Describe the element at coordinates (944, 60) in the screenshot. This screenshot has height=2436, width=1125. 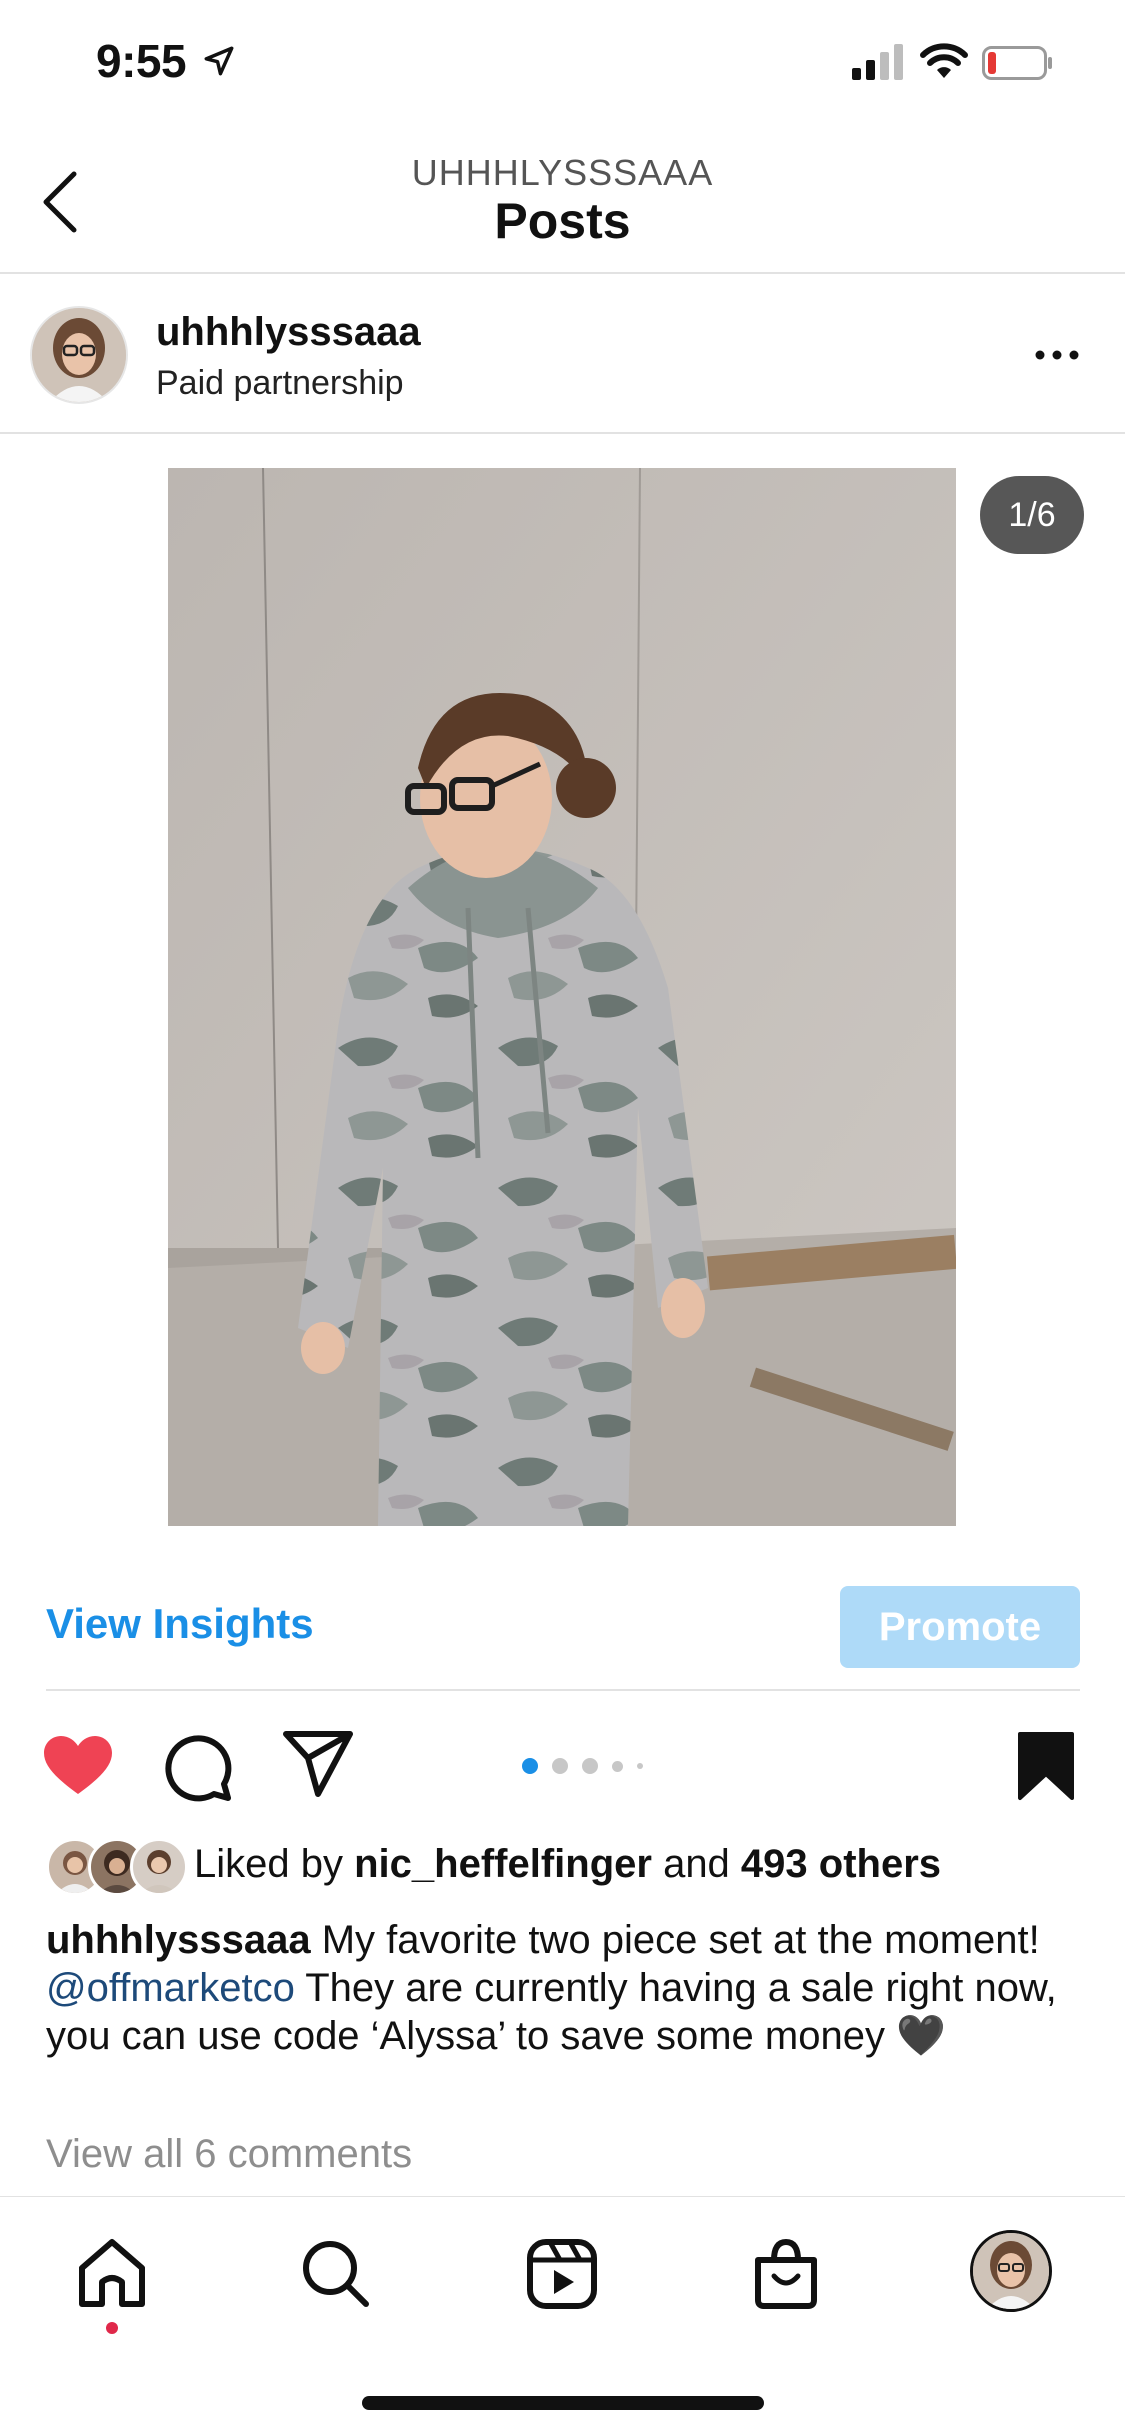
I see `wifi-icon` at that location.